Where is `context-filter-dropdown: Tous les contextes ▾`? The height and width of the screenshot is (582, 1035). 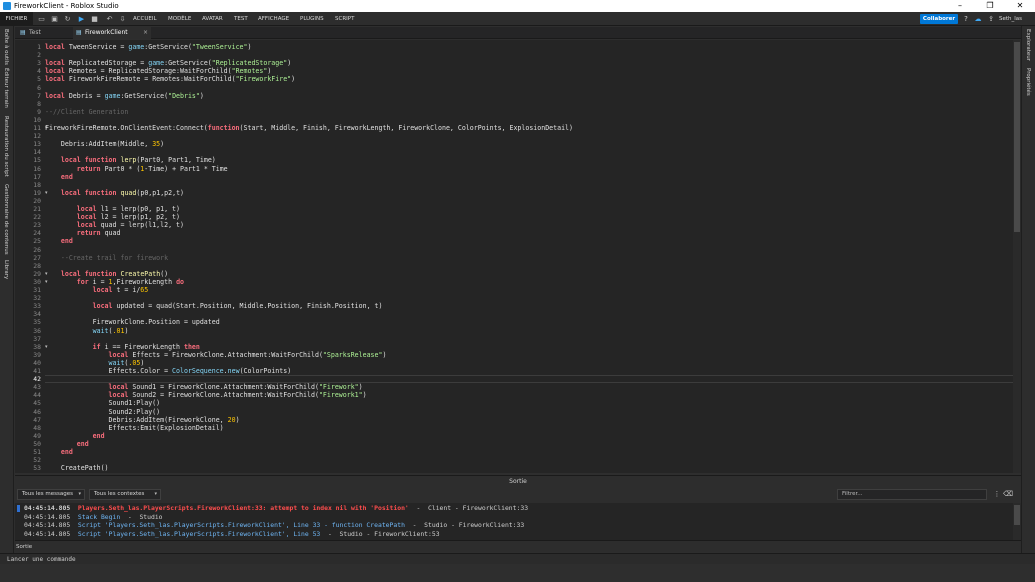 context-filter-dropdown: Tous les contextes ▾ is located at coordinates (125, 494).